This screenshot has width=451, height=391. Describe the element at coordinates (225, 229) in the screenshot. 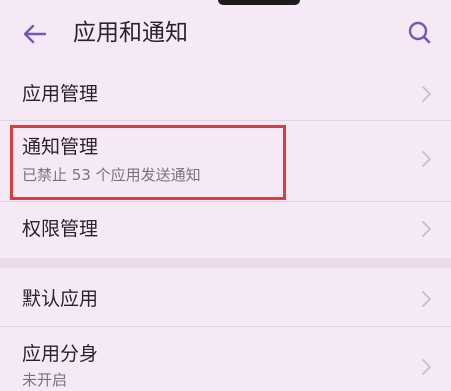

I see `list-item-permission-management: 权限管理` at that location.